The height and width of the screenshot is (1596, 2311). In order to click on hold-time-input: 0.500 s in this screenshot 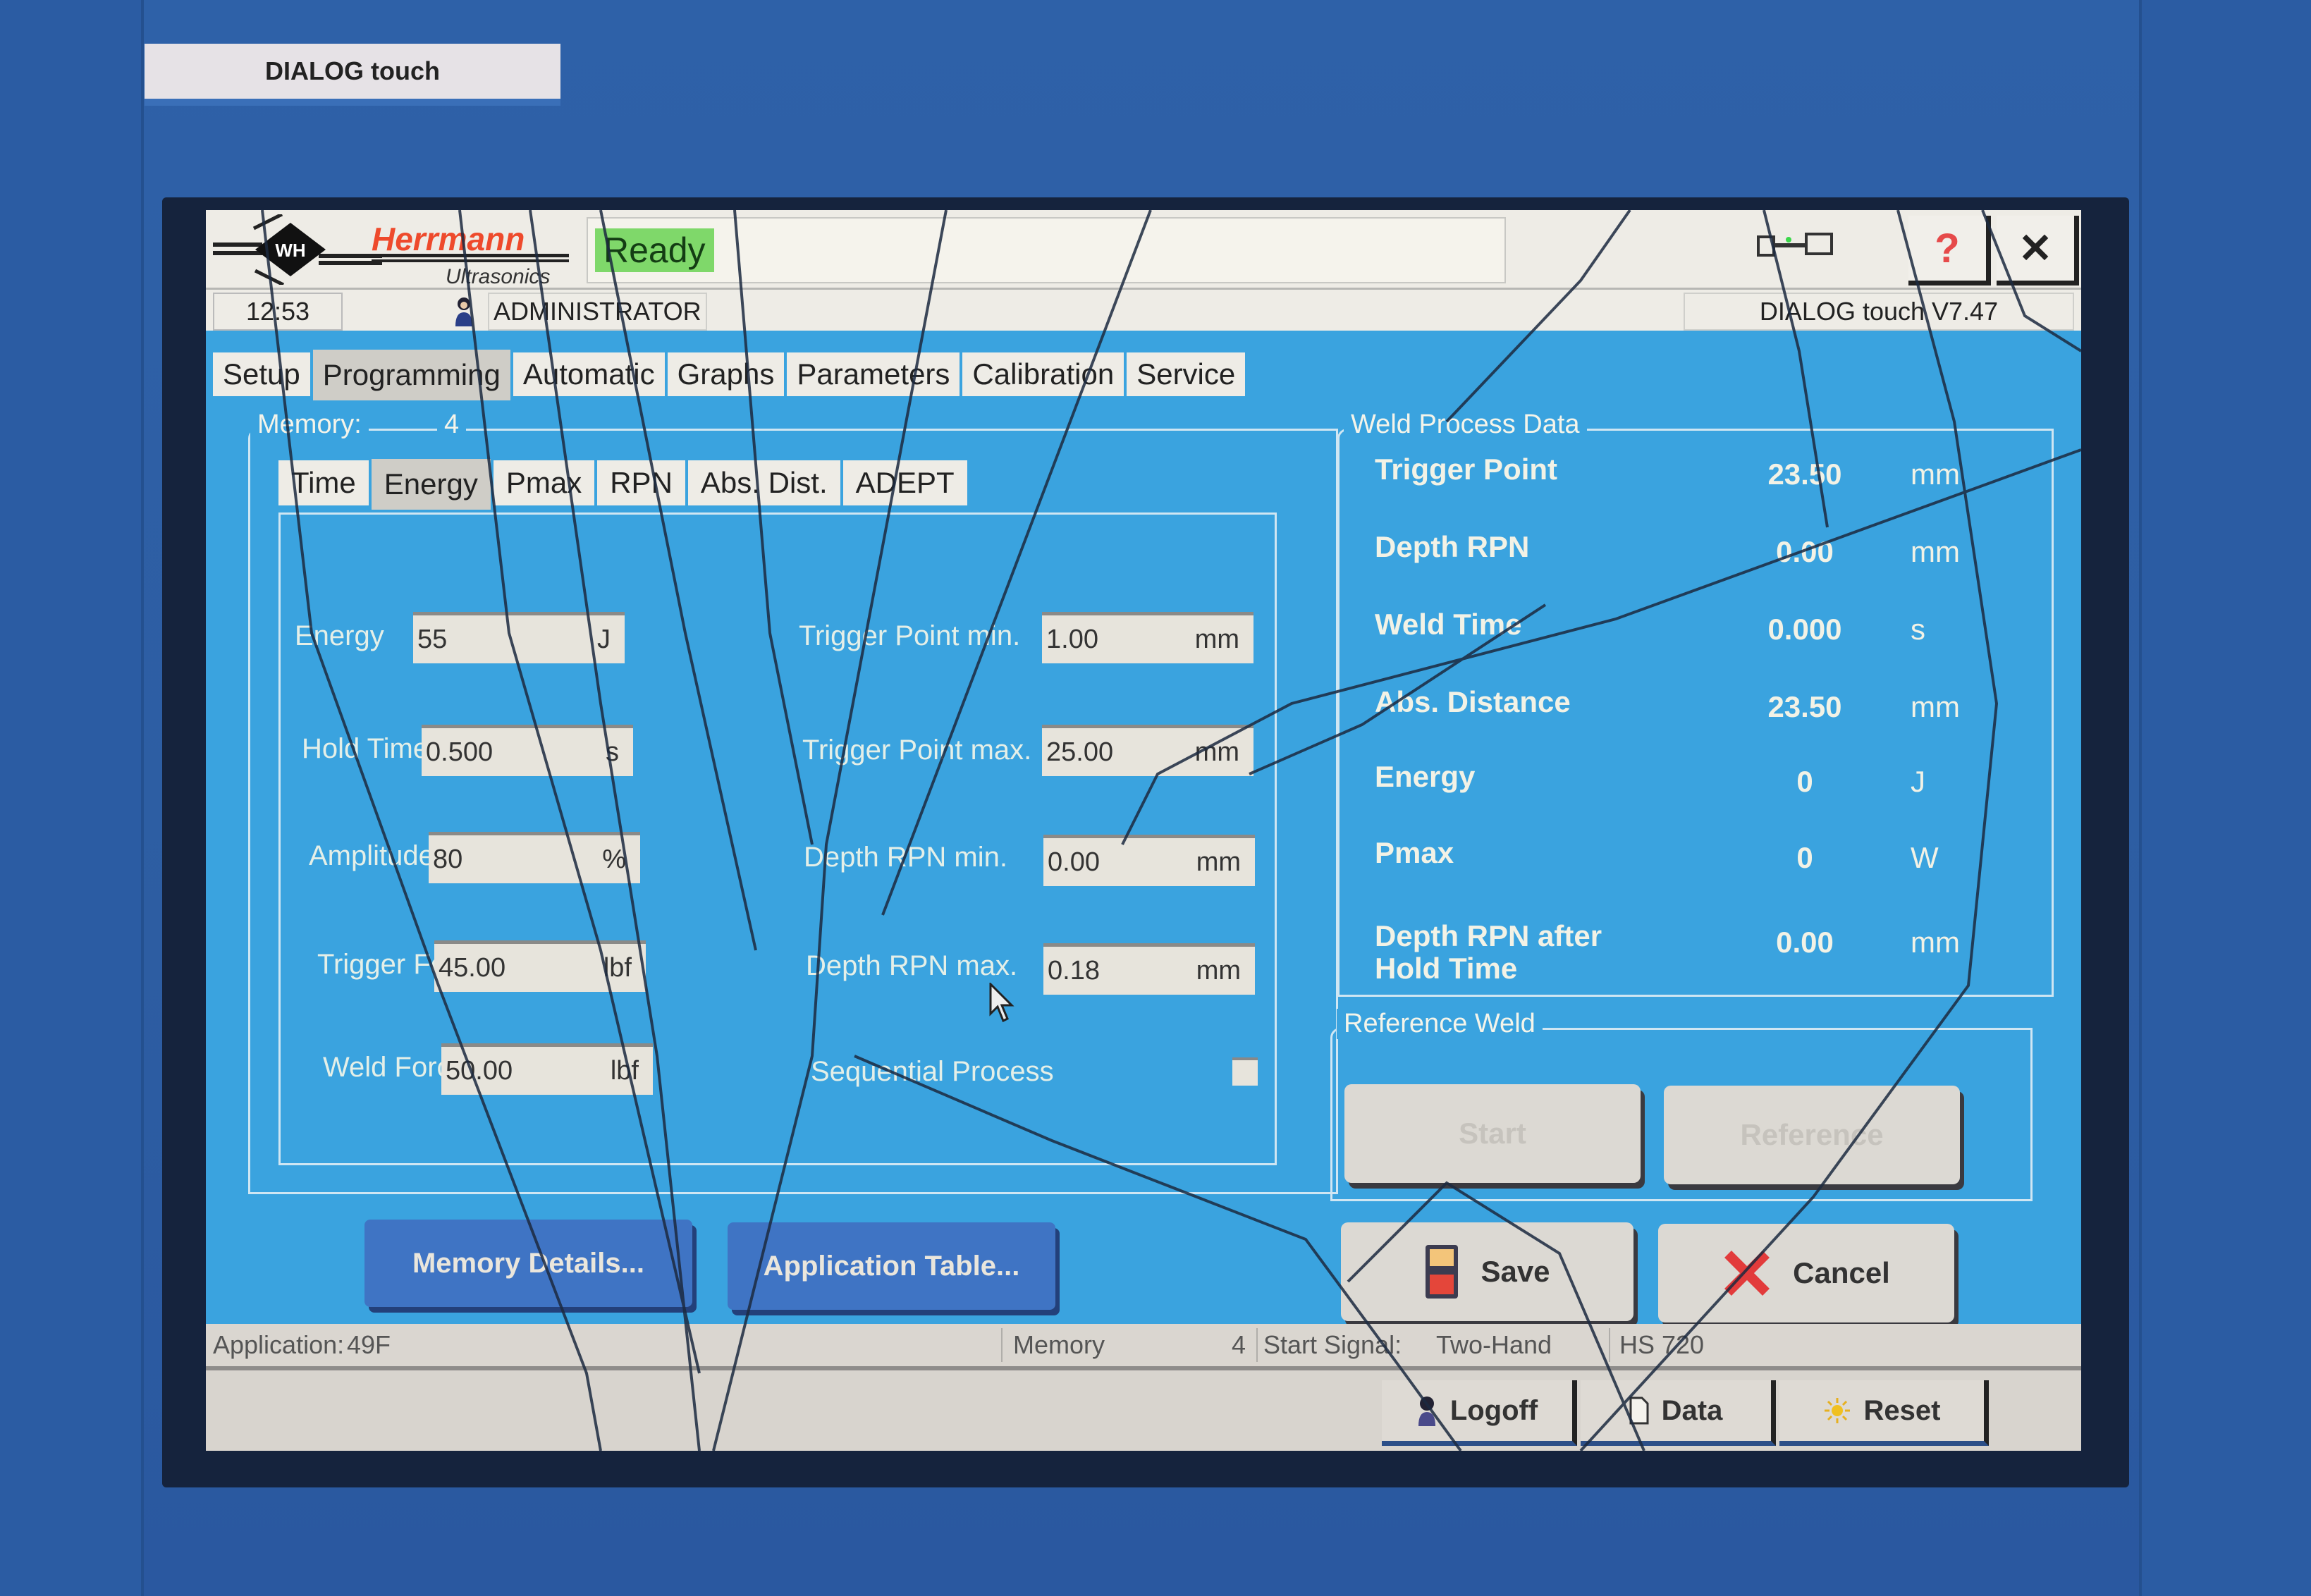, I will do `click(527, 751)`.